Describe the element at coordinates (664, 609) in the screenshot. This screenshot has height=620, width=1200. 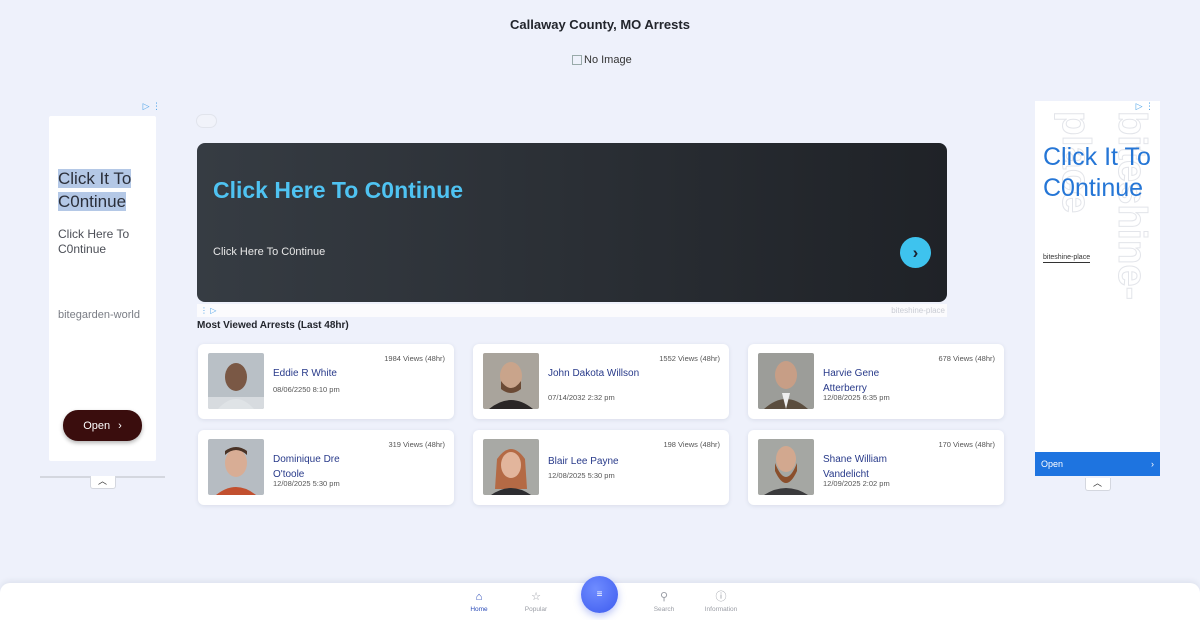
I see `nav-search-label: Search` at that location.